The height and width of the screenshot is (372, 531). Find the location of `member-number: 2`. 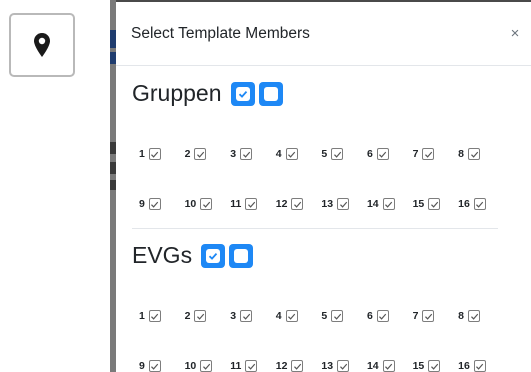

member-number: 2 is located at coordinates (187, 316).